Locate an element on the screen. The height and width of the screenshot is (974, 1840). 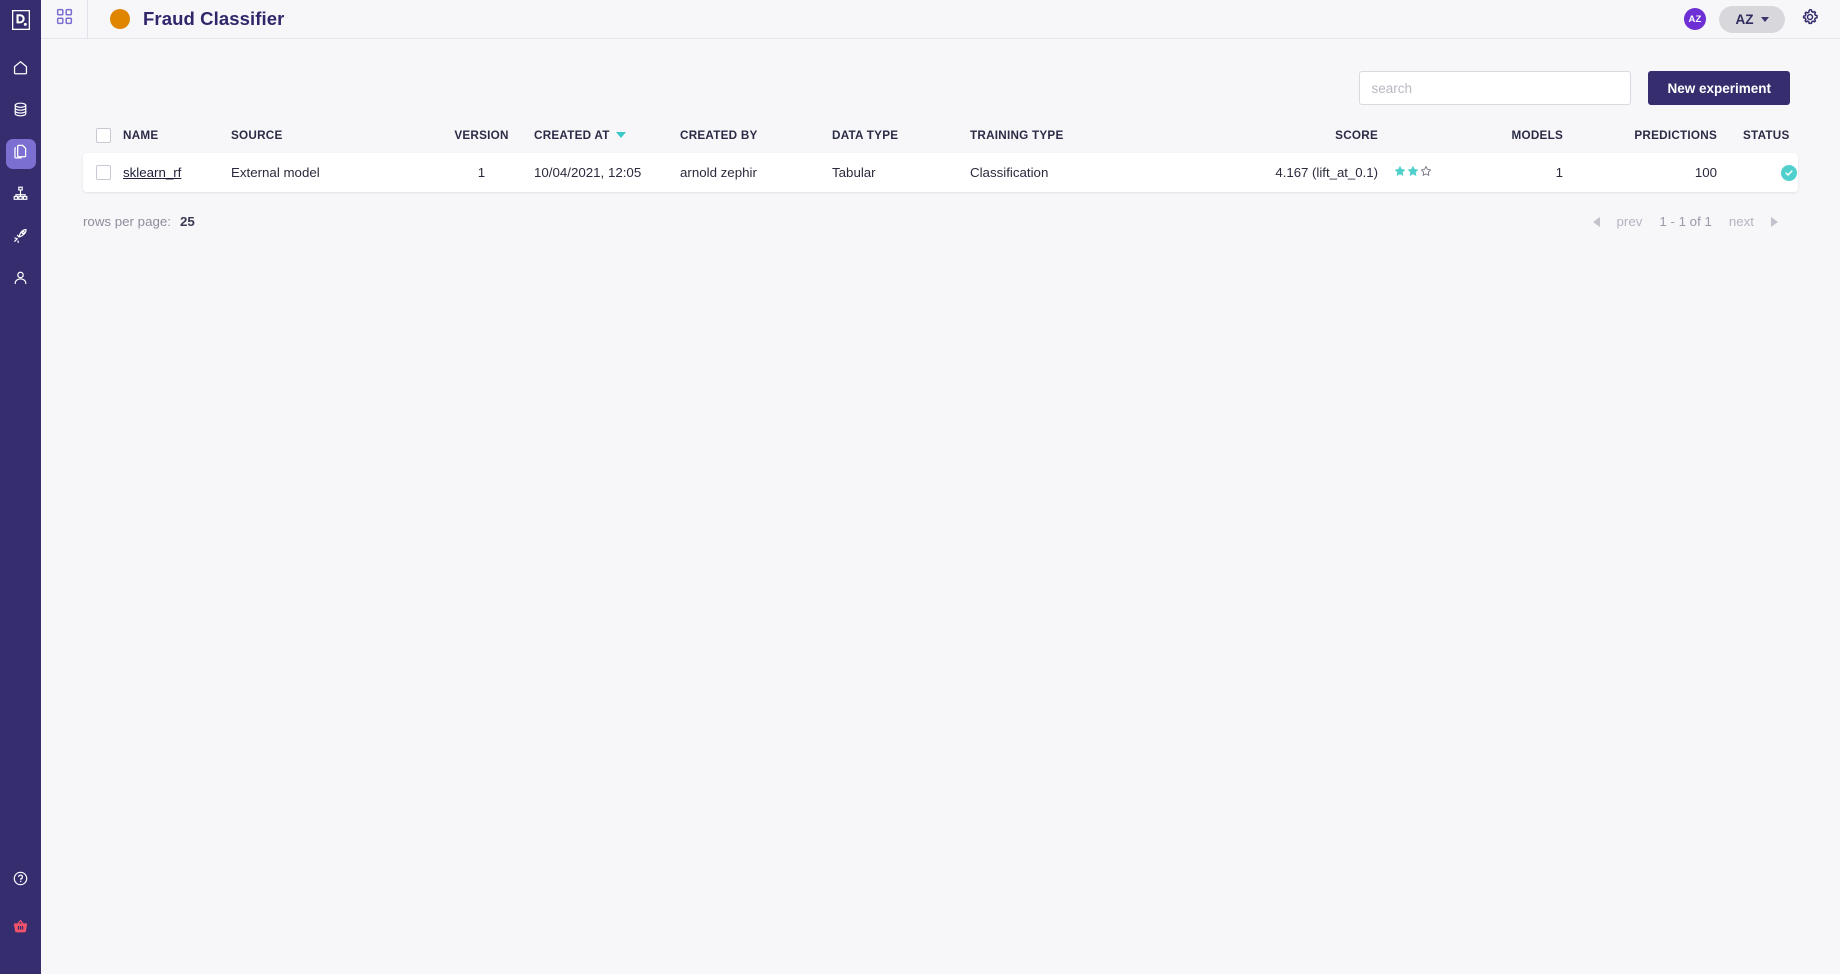
documents-icon is located at coordinates (20, 154).